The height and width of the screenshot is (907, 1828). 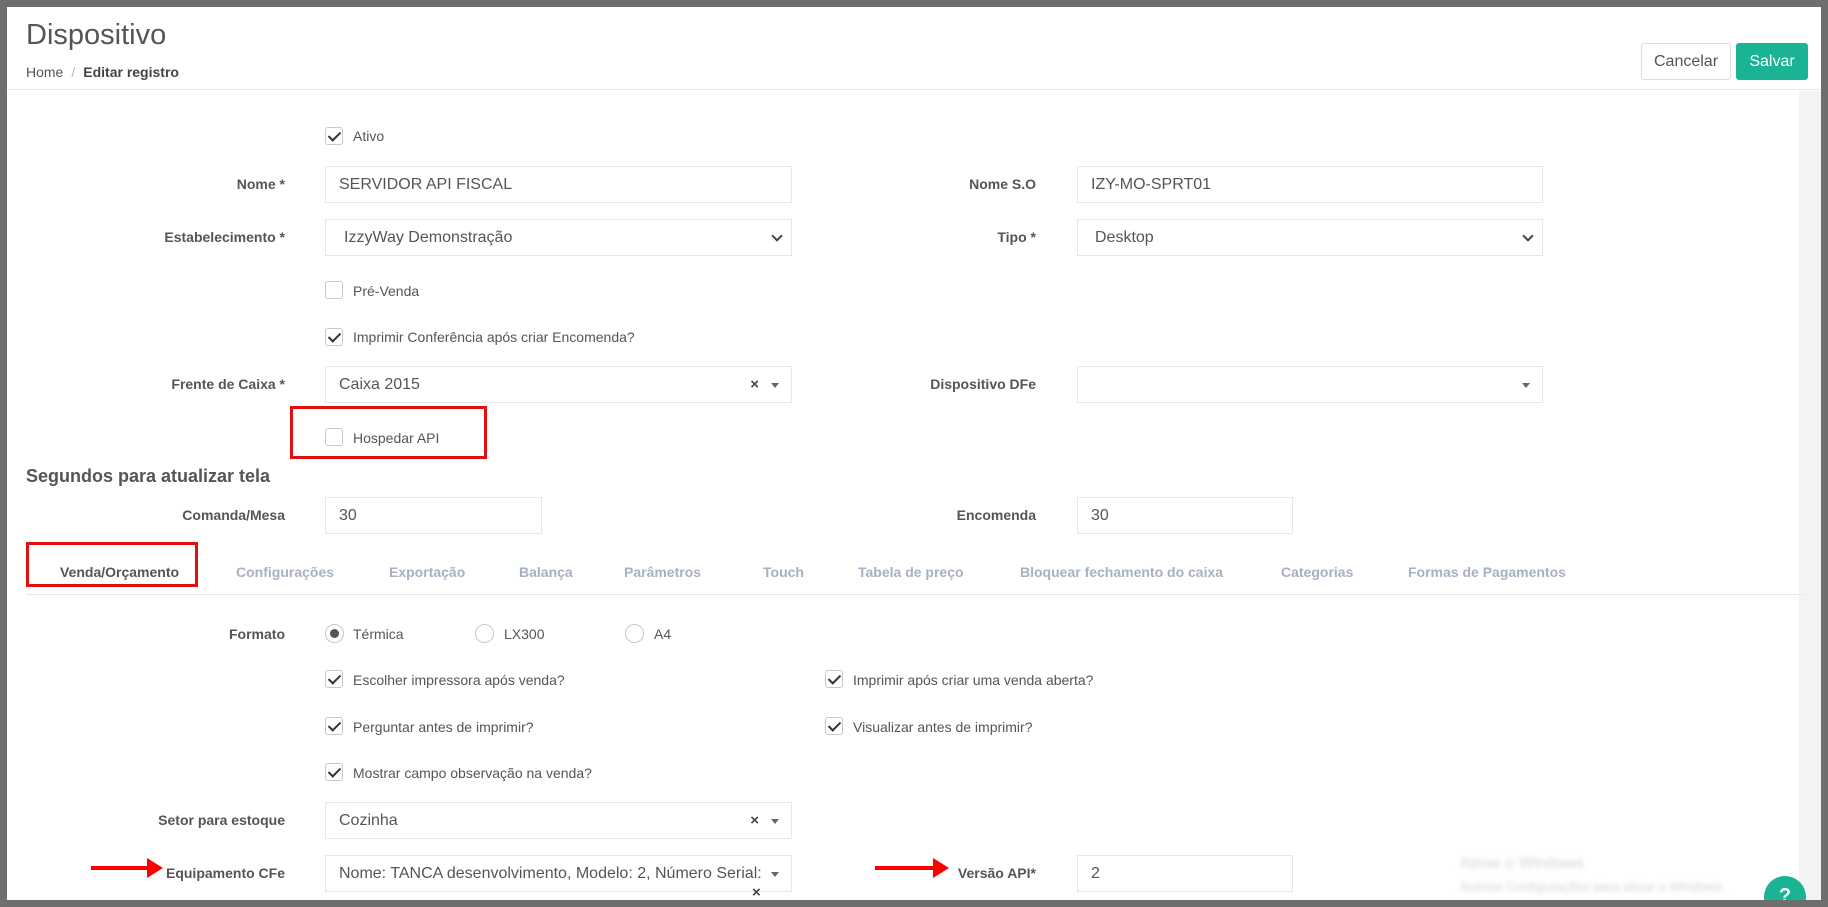 What do you see at coordinates (1002, 184) in the screenshot?
I see `nome-so-label: Nome S.O` at bounding box center [1002, 184].